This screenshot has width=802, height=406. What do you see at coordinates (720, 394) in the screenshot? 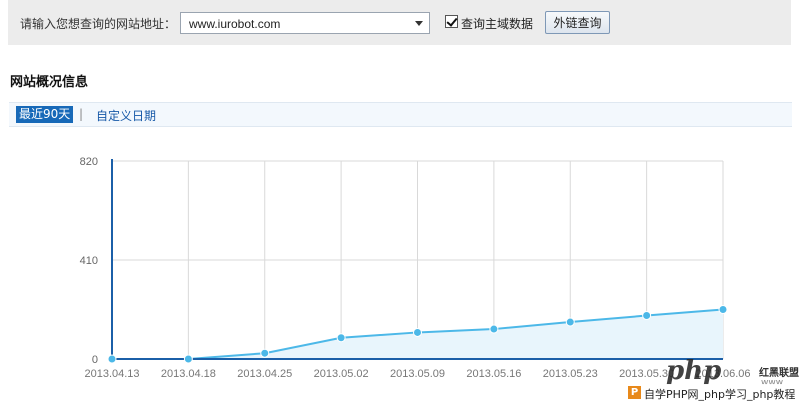
I see `watermark-text: 自学PHP网_php学习_php教程` at bounding box center [720, 394].